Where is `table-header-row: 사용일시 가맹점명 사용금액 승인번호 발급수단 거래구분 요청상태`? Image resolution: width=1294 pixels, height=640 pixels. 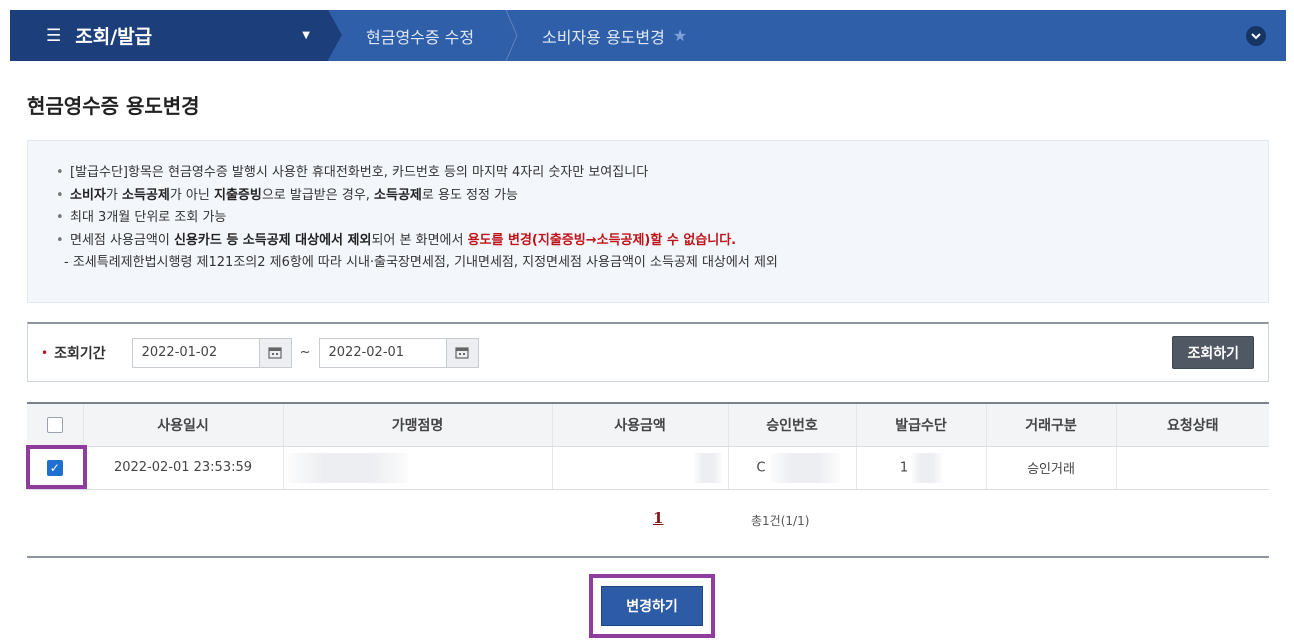 table-header-row: 사용일시 가맹점명 사용금액 승인번호 발급수단 거래구분 요청상태 is located at coordinates (648, 424).